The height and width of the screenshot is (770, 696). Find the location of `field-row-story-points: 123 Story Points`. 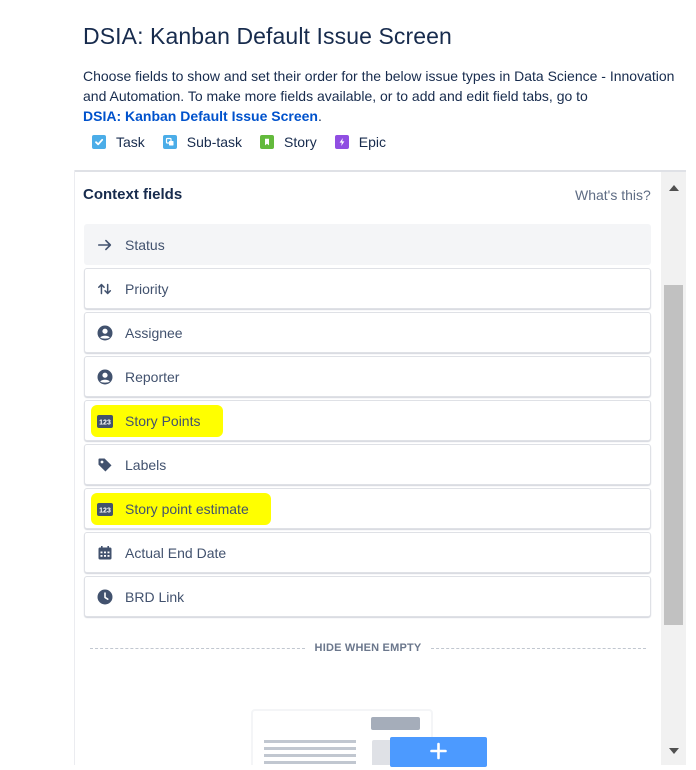

field-row-story-points: 123 Story Points is located at coordinates (367, 420).